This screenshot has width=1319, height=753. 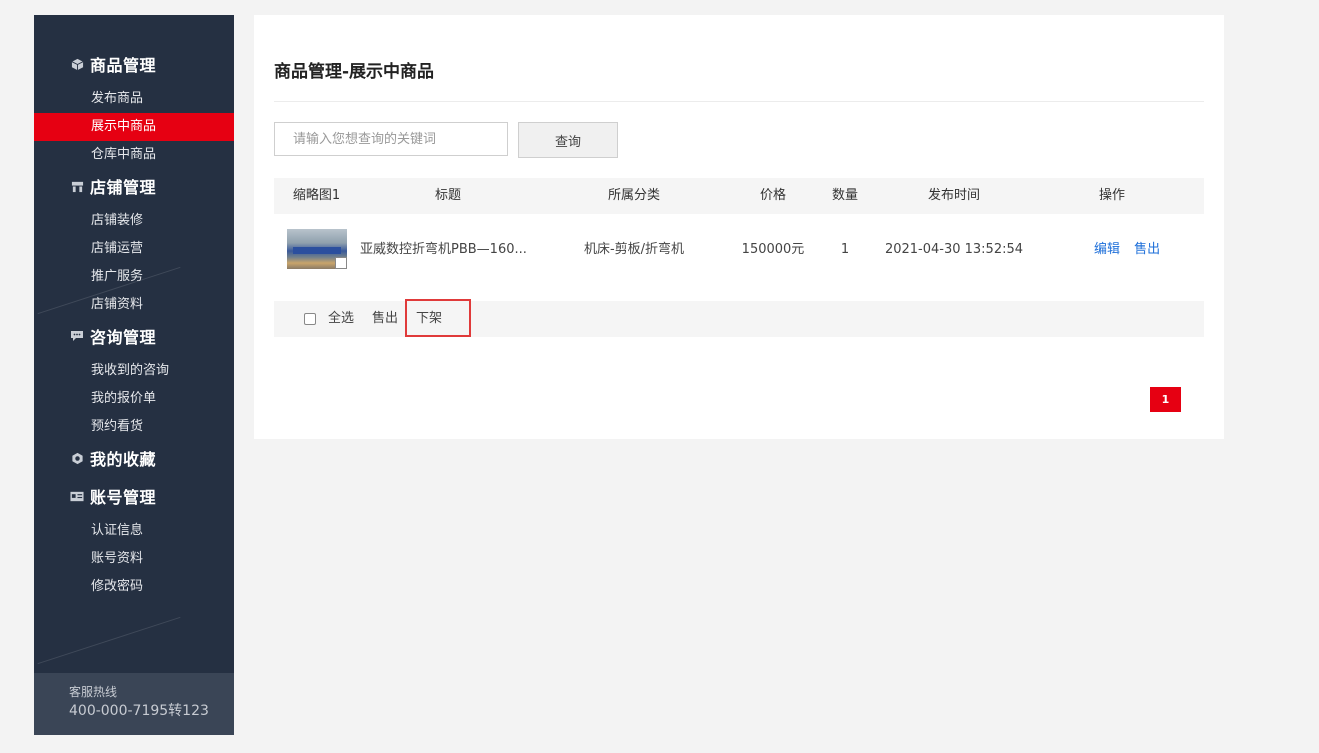 I want to click on sidebar-group-header: 商品管理, so click(x=134, y=64).